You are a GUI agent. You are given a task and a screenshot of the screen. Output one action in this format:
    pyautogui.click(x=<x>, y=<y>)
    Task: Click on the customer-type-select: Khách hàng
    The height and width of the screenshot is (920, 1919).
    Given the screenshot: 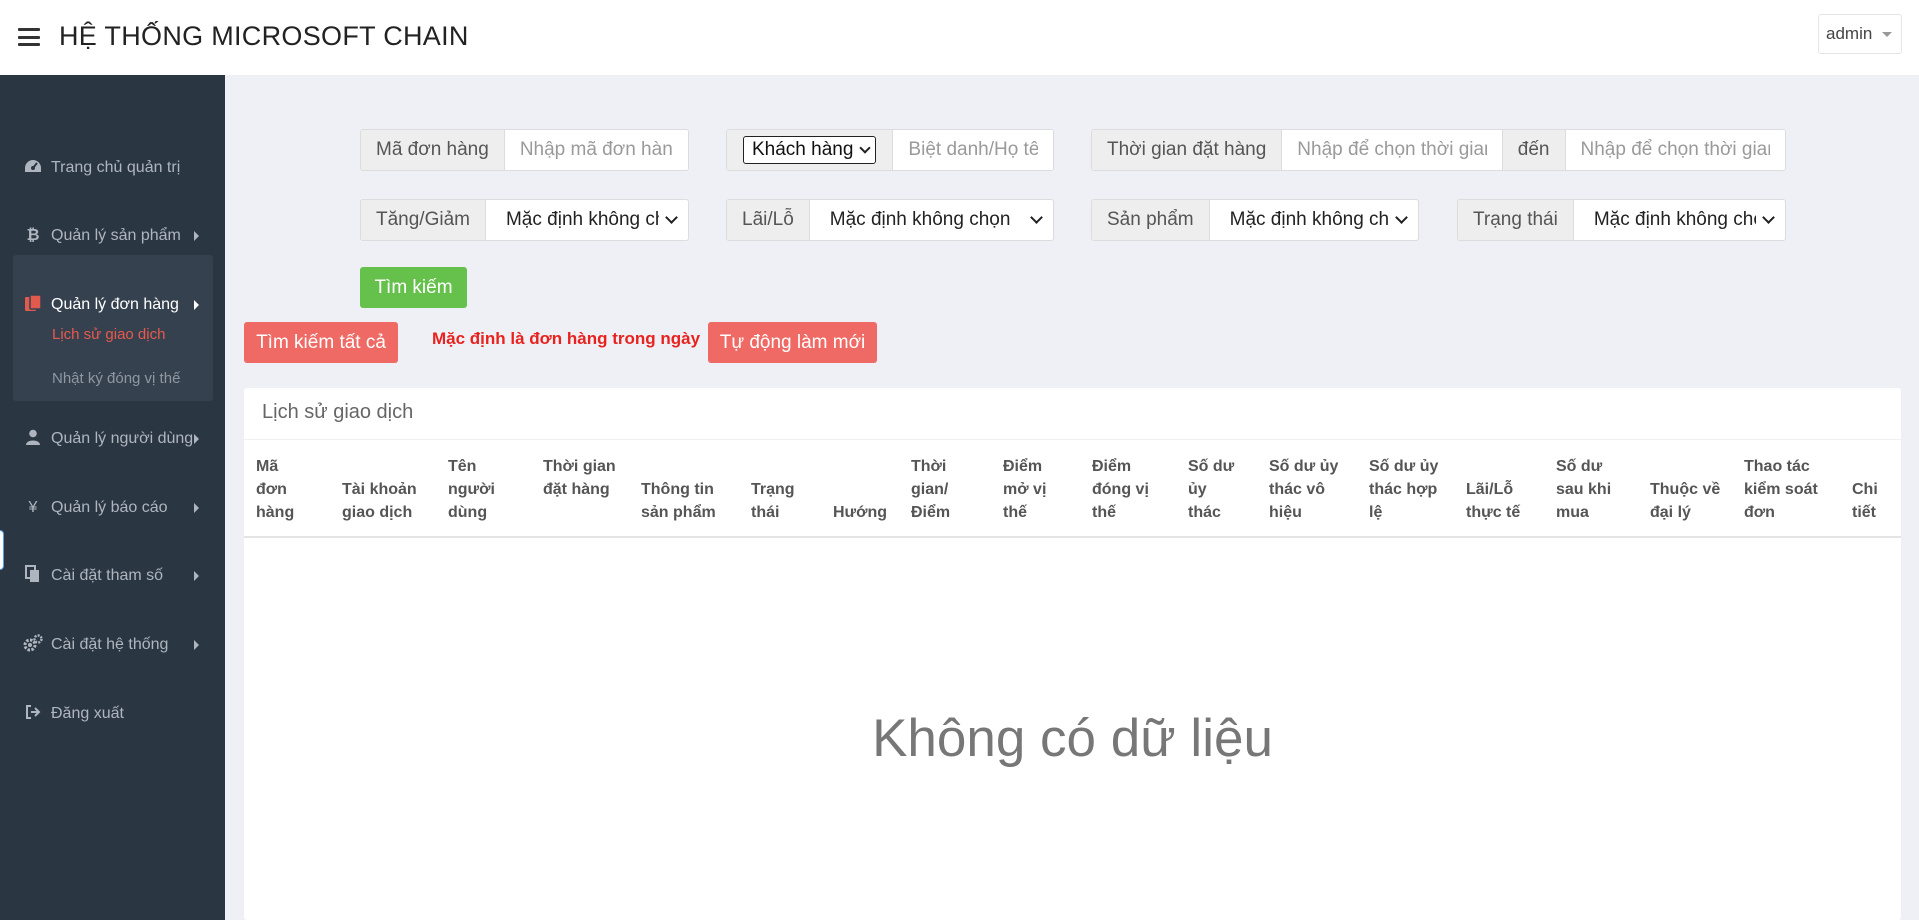 What is the action you would take?
    pyautogui.click(x=810, y=150)
    